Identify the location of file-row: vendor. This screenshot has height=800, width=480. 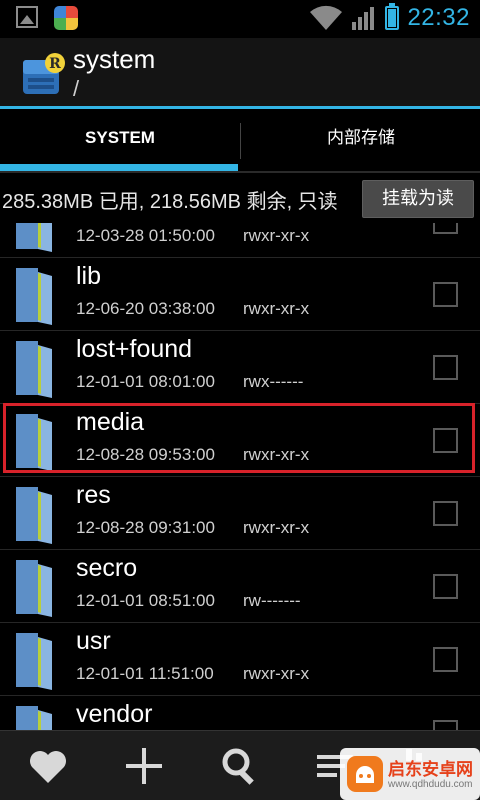
(240, 713).